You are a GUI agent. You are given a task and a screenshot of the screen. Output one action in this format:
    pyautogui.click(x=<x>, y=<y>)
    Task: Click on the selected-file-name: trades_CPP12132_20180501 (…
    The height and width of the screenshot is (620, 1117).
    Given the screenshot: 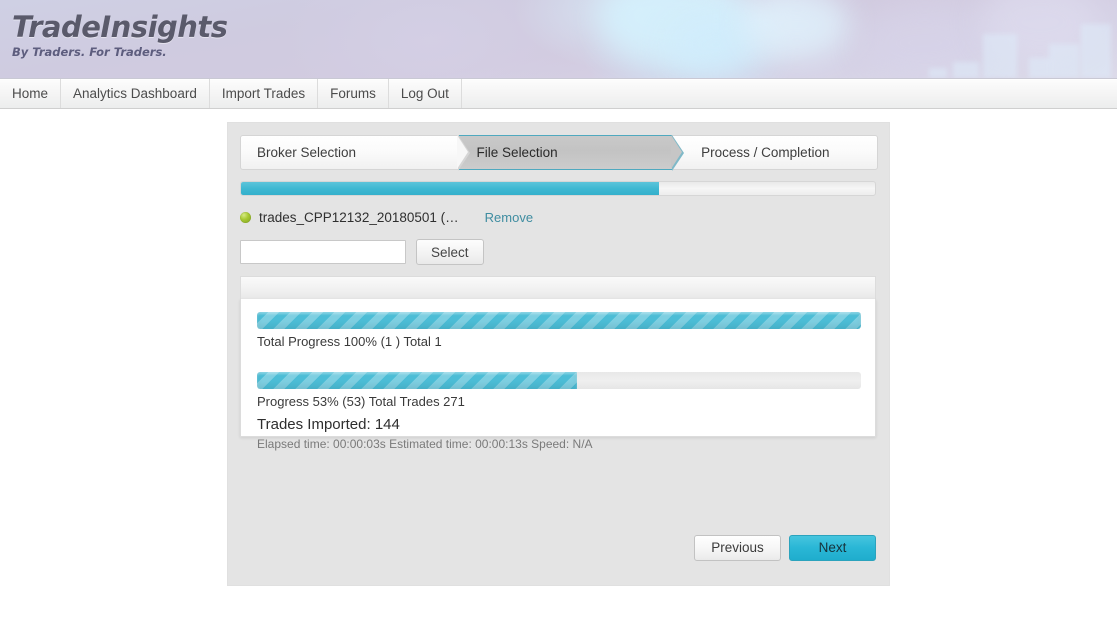 What is the action you would take?
    pyautogui.click(x=359, y=217)
    